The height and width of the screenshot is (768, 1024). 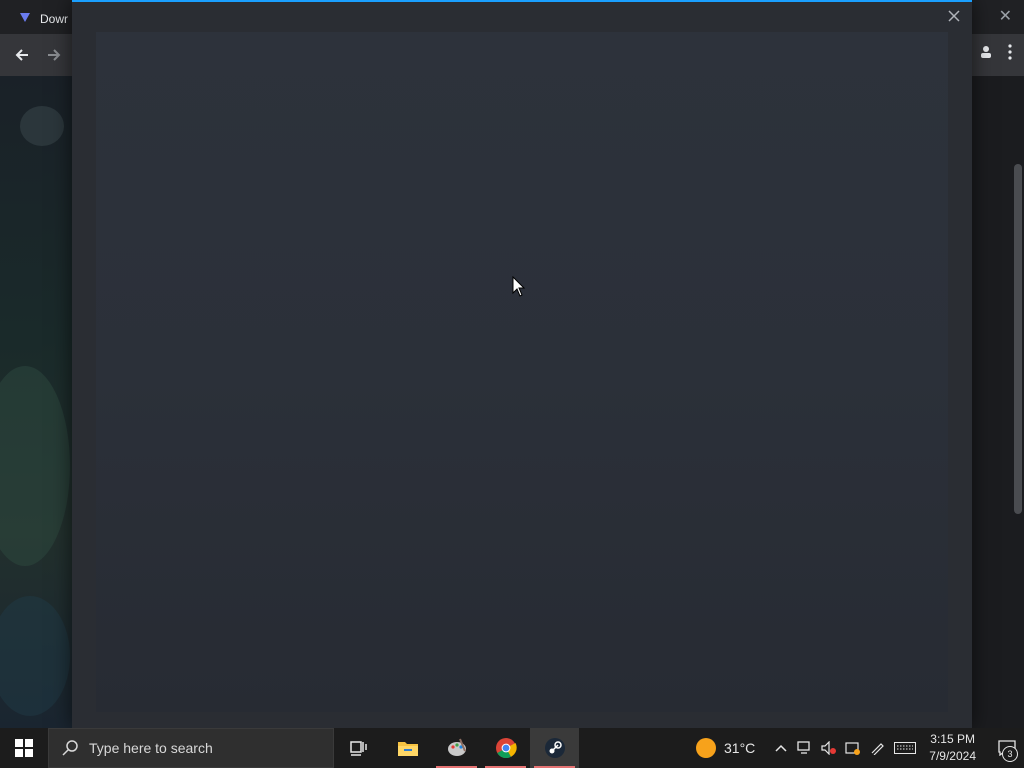 What do you see at coordinates (781, 748) in the screenshot?
I see `chevron-up-icon` at bounding box center [781, 748].